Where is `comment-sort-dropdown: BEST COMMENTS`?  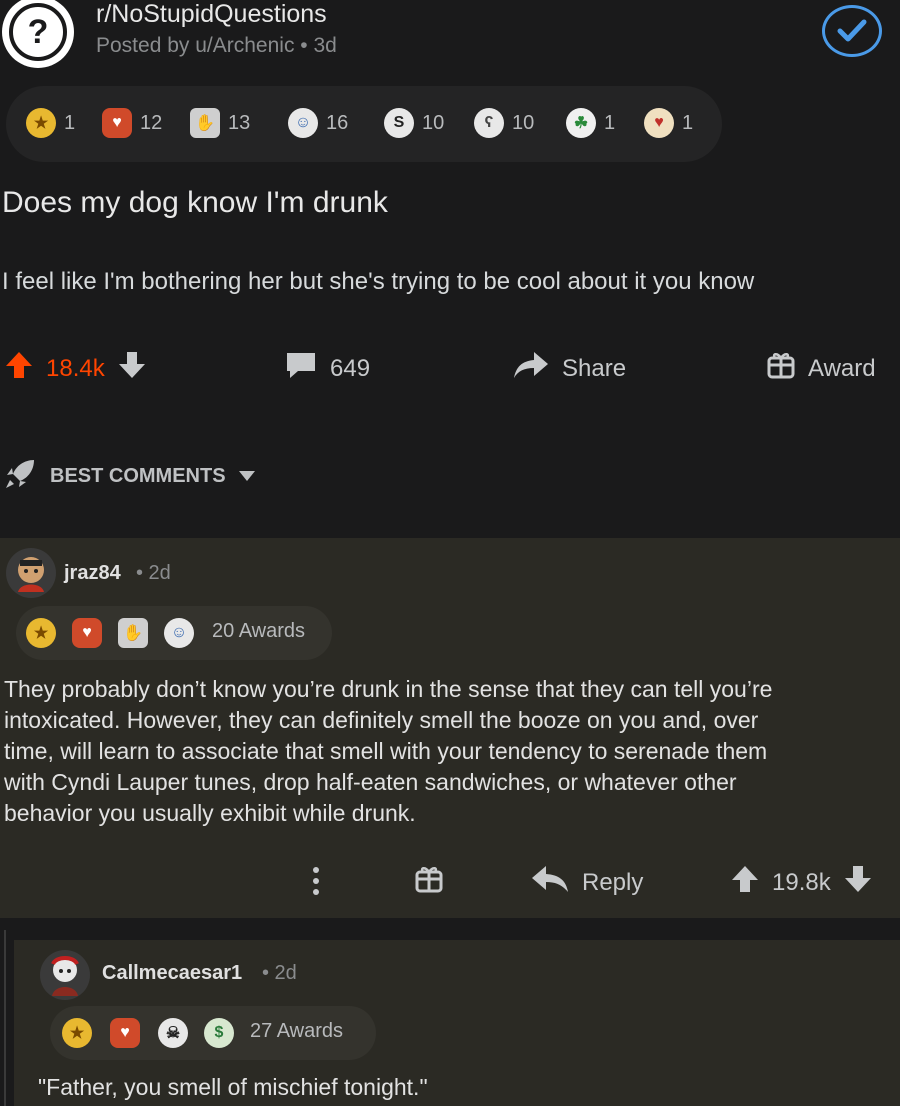 comment-sort-dropdown: BEST COMMENTS is located at coordinates (130, 476).